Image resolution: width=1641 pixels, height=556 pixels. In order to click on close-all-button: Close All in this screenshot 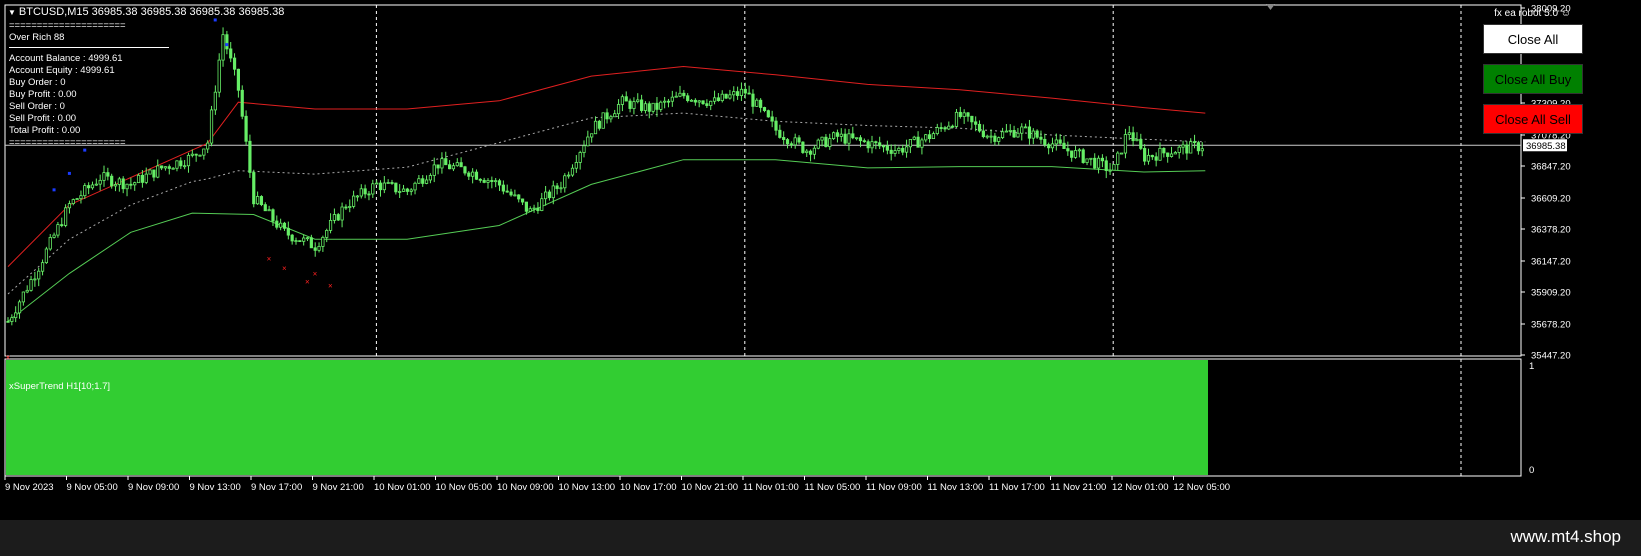, I will do `click(1533, 39)`.